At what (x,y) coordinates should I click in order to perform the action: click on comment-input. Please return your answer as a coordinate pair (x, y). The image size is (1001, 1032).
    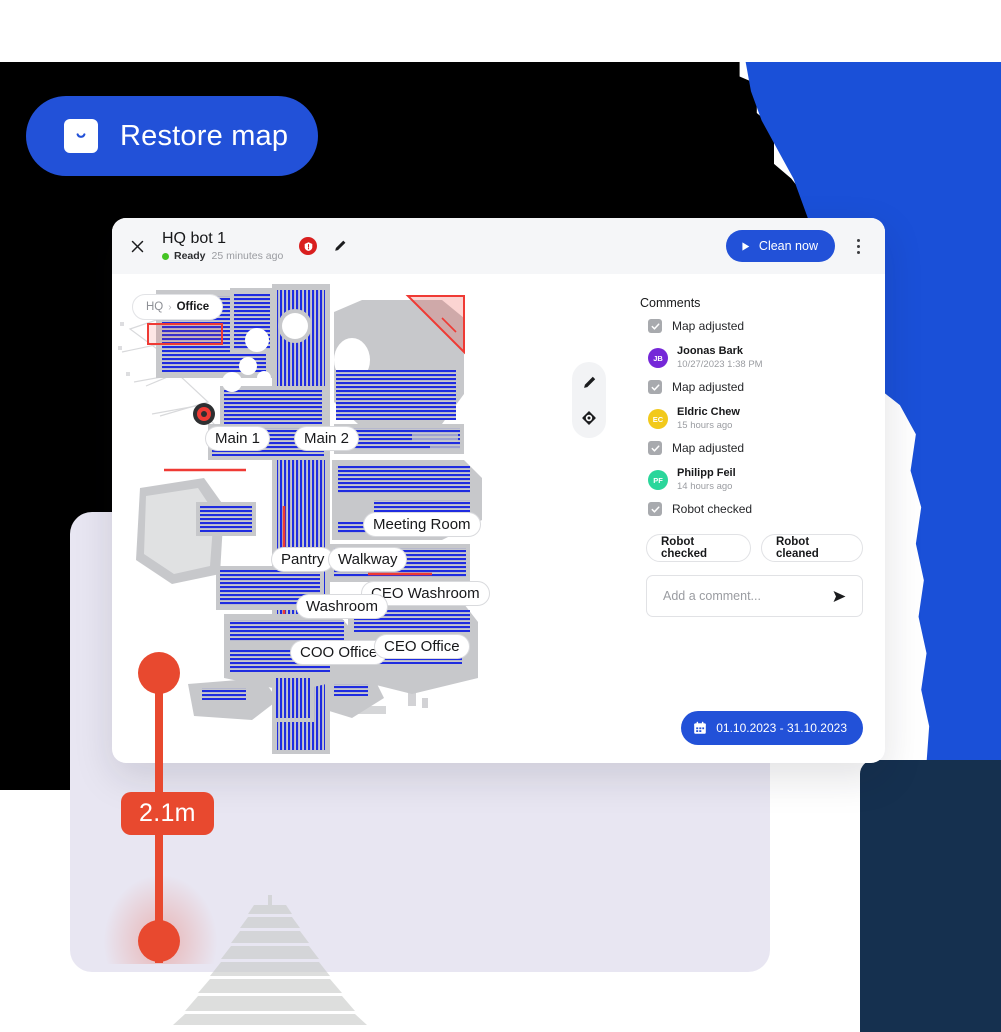
    Looking at the image, I should click on (745, 596).